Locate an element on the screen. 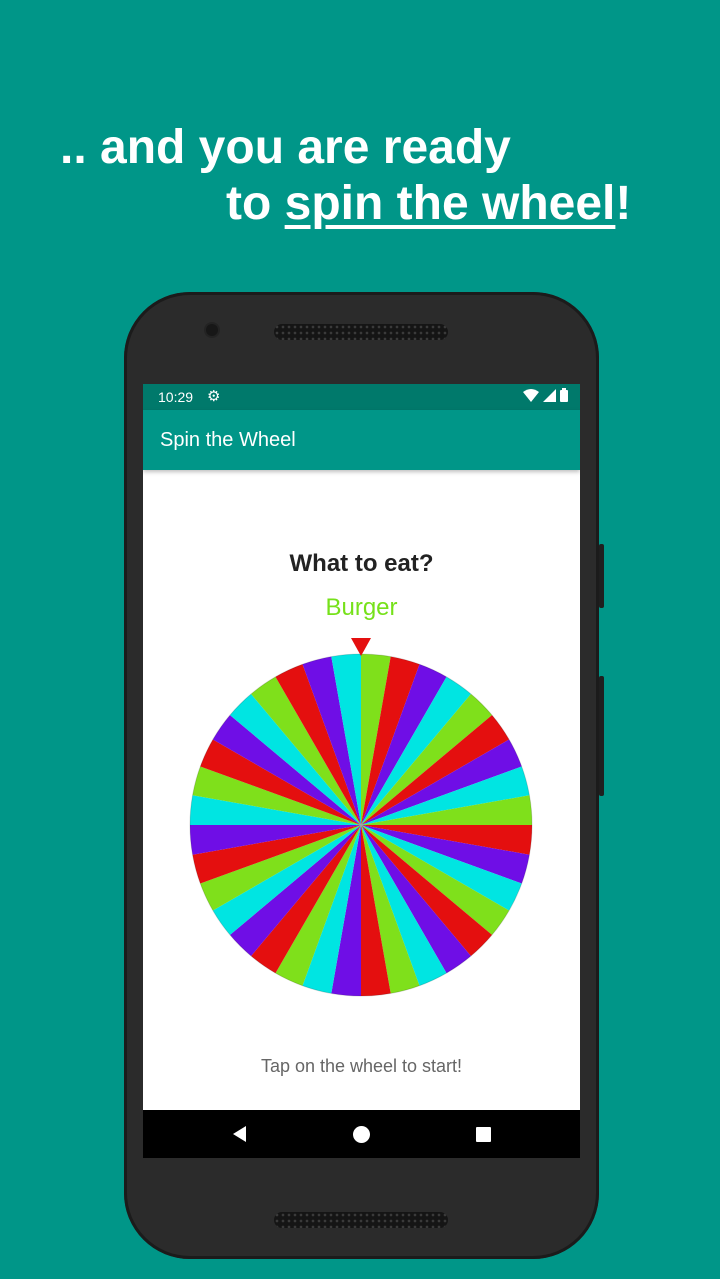 The height and width of the screenshot is (1279, 720). power-button is located at coordinates (601, 576).